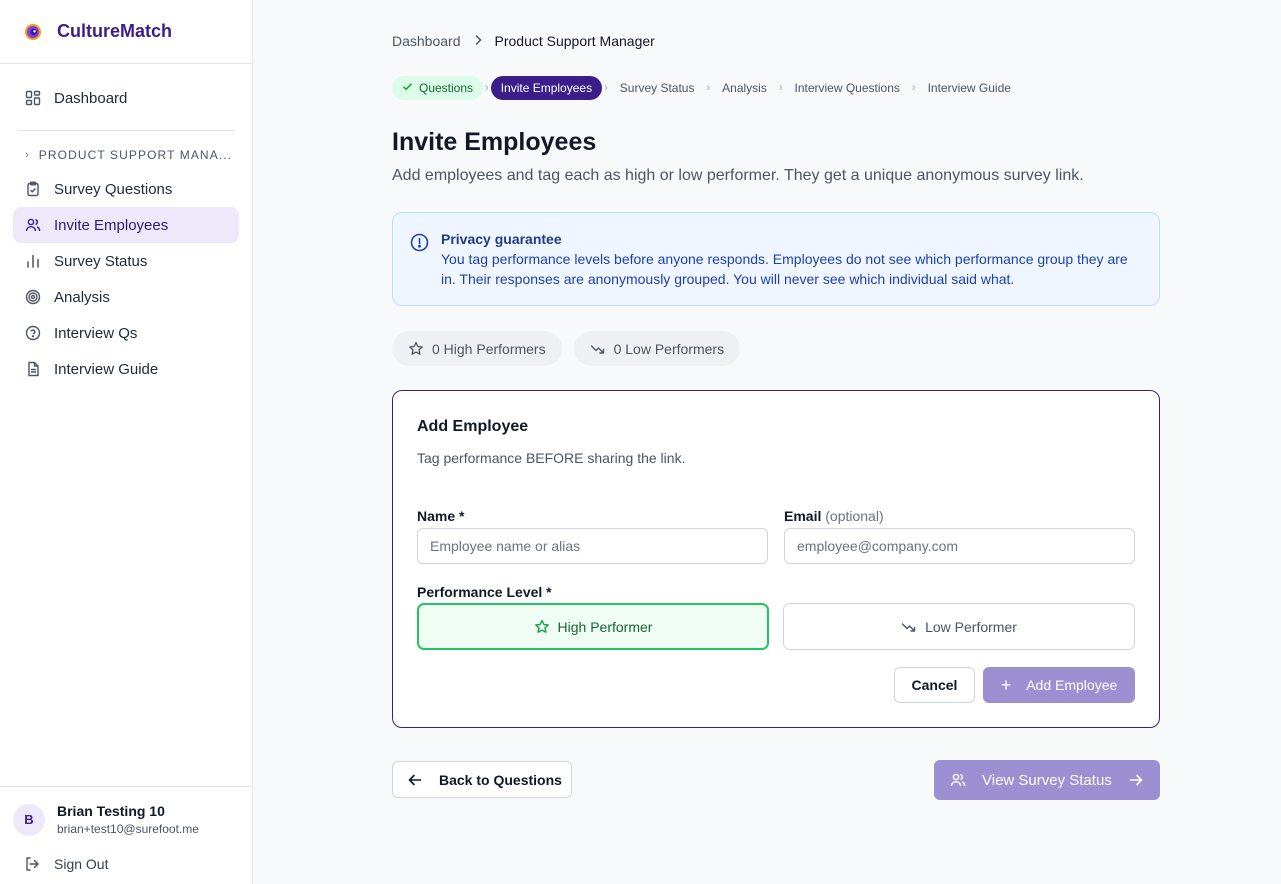  I want to click on sidebar-item-interview-qs: Interview Qs, so click(126, 333).